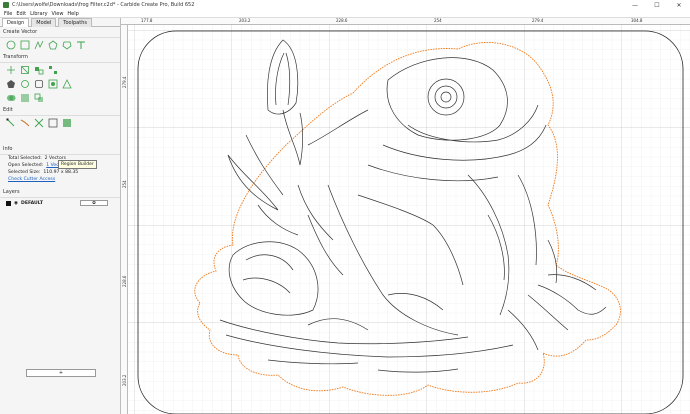 This screenshot has width=690, height=414. Describe the element at coordinates (124, 82) in the screenshot. I see `ruler-left-label: 279.4` at that location.